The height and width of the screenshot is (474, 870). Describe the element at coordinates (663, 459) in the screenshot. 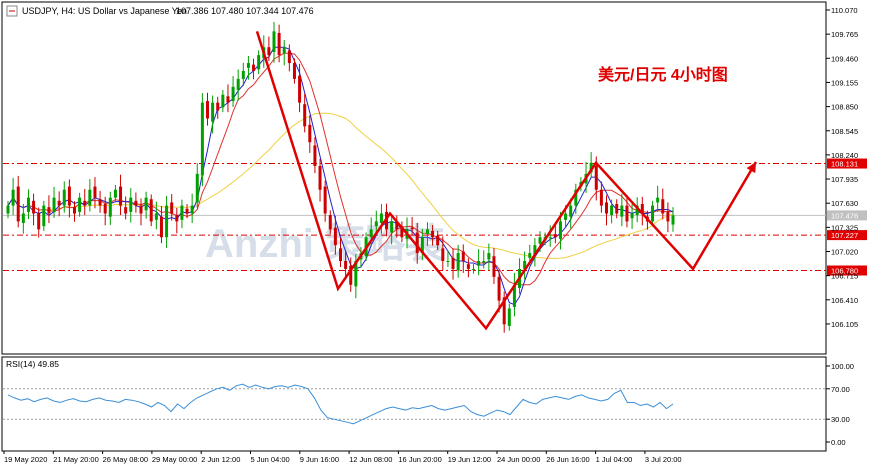

I see `x-tick-label: 3 Jul 20:00` at that location.